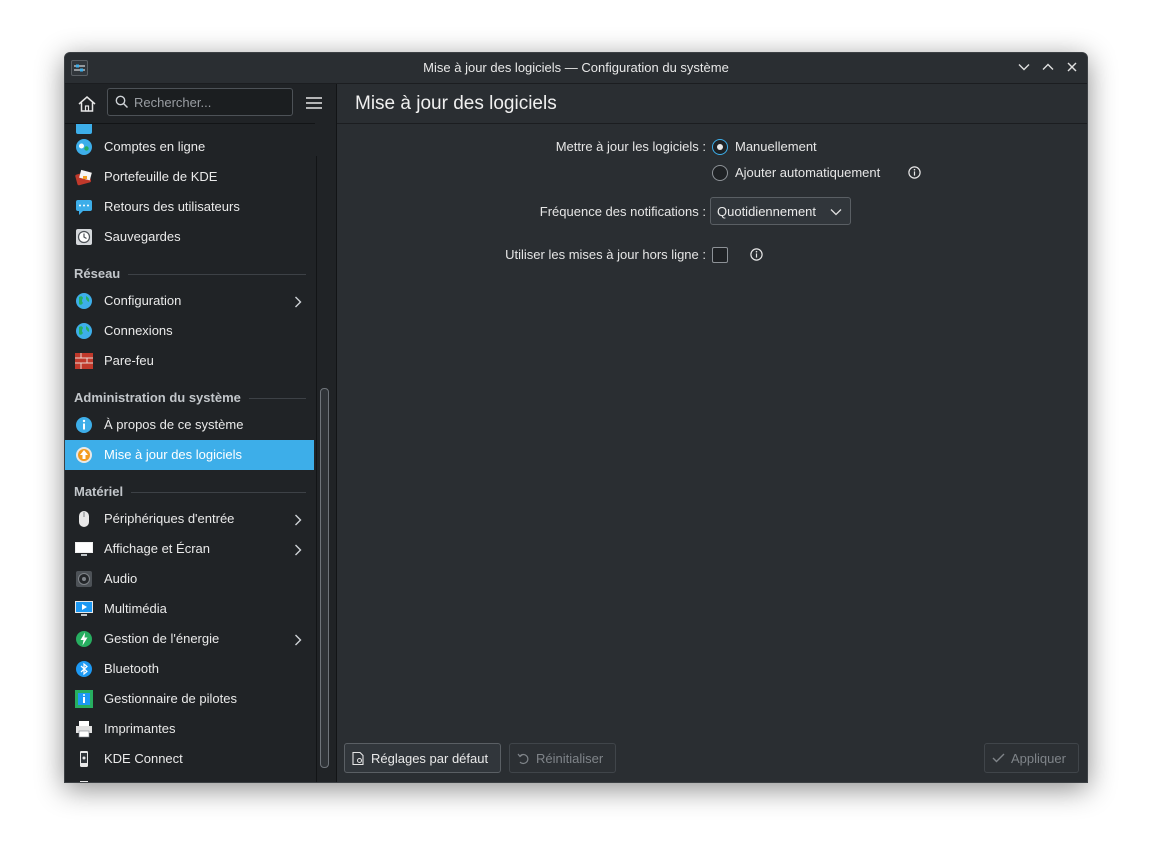  Describe the element at coordinates (84, 669) in the screenshot. I see `bluetooth-icon` at that location.